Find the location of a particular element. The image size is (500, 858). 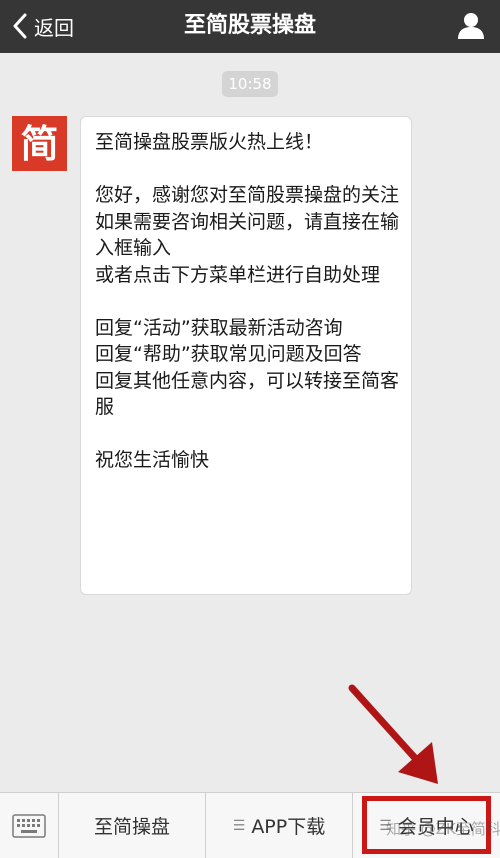

back-label: 返回 is located at coordinates (54, 27).